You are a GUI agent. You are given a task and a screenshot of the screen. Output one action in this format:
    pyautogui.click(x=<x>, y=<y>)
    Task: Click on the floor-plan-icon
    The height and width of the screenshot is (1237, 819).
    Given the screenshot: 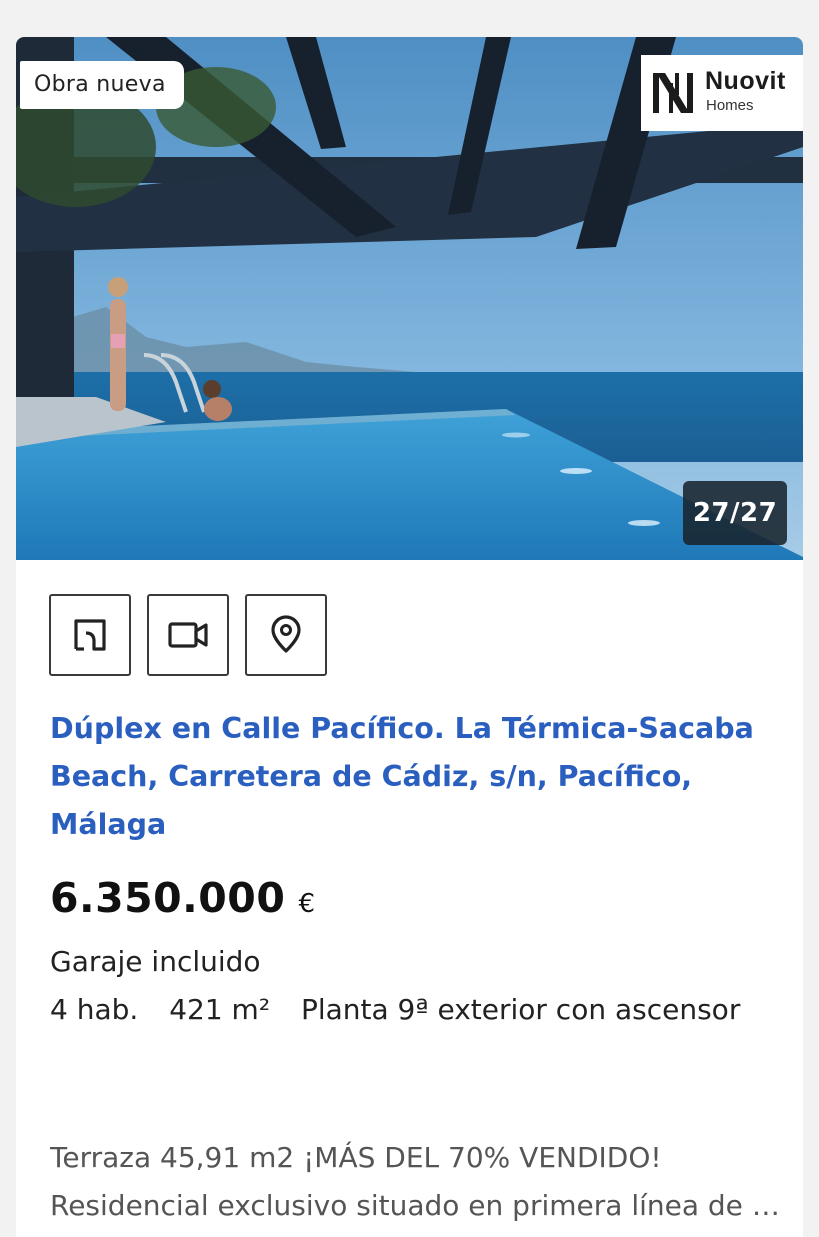 What is the action you would take?
    pyautogui.click(x=90, y=635)
    